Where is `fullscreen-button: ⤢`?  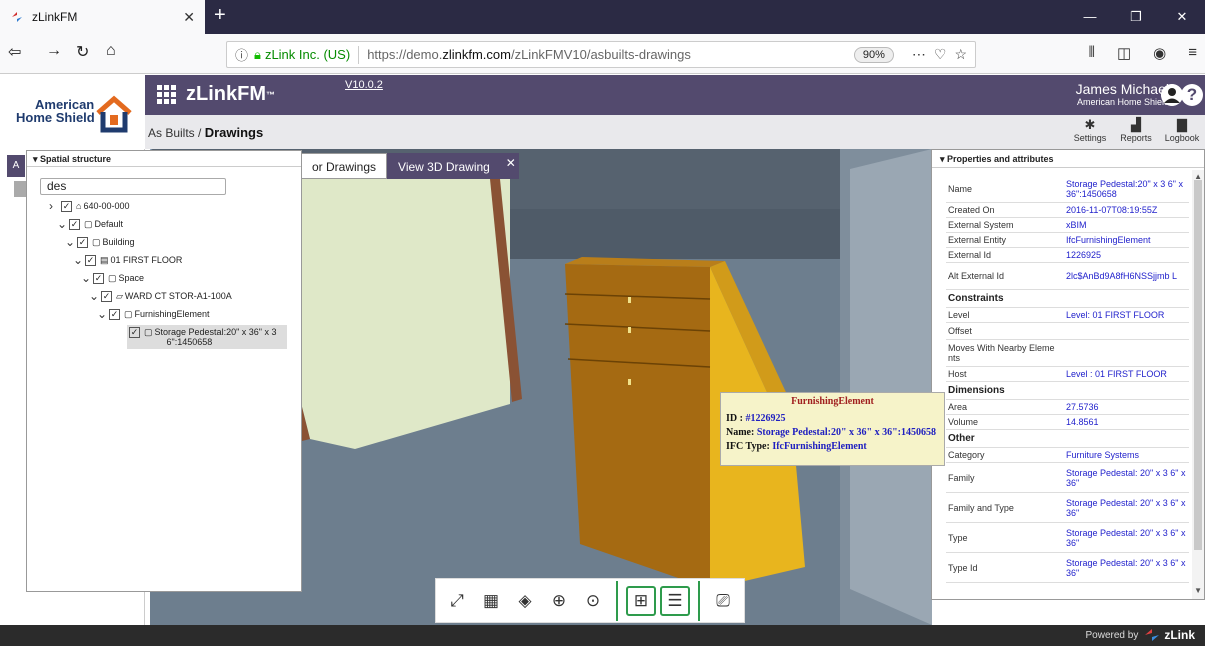 fullscreen-button: ⤢ is located at coordinates (457, 601).